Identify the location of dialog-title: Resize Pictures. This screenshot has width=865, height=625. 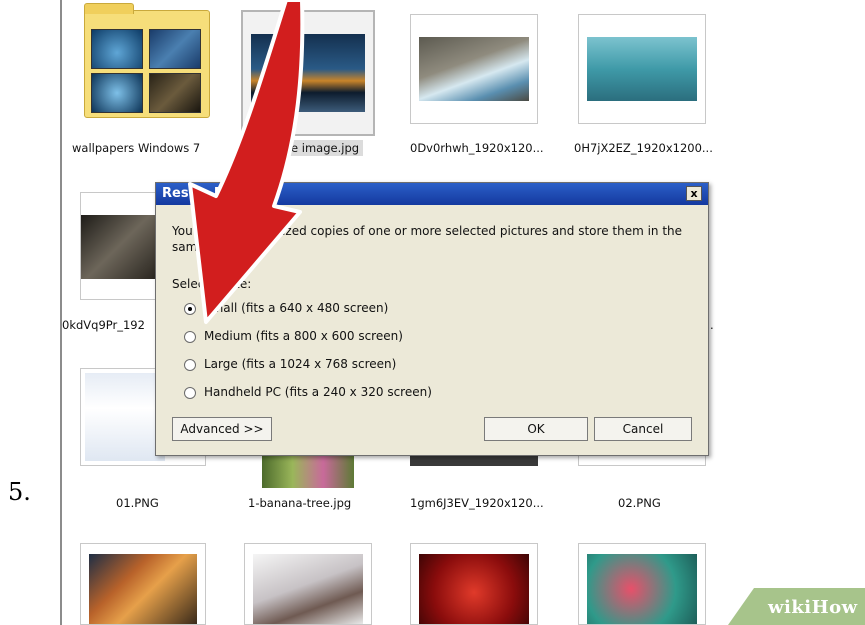
(218, 193).